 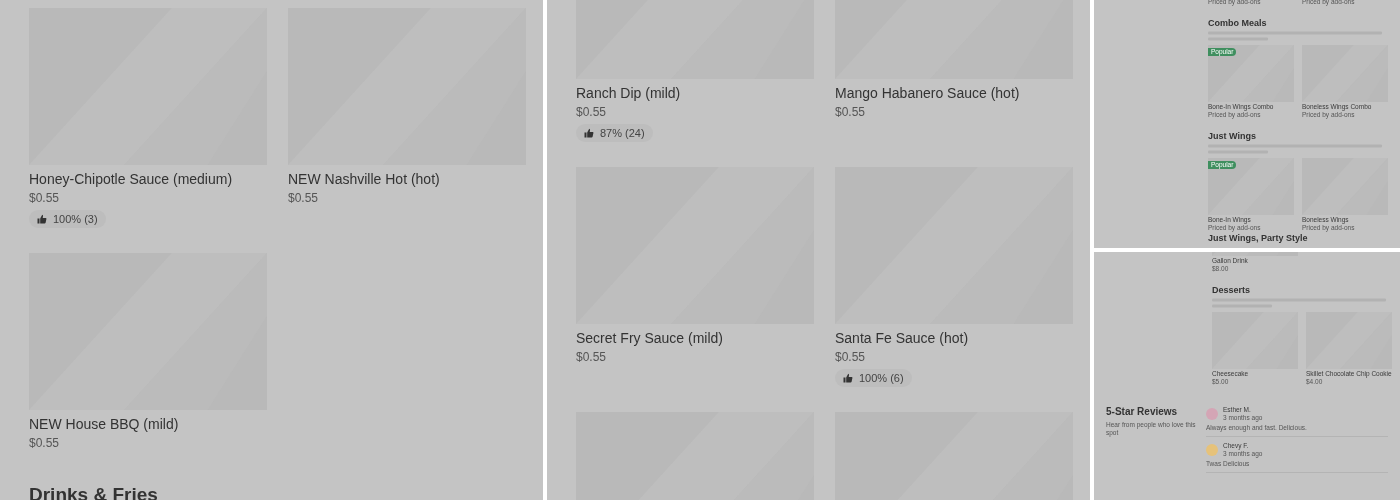 What do you see at coordinates (104, 424) in the screenshot?
I see `item-name: NEW House BBQ (mild)` at bounding box center [104, 424].